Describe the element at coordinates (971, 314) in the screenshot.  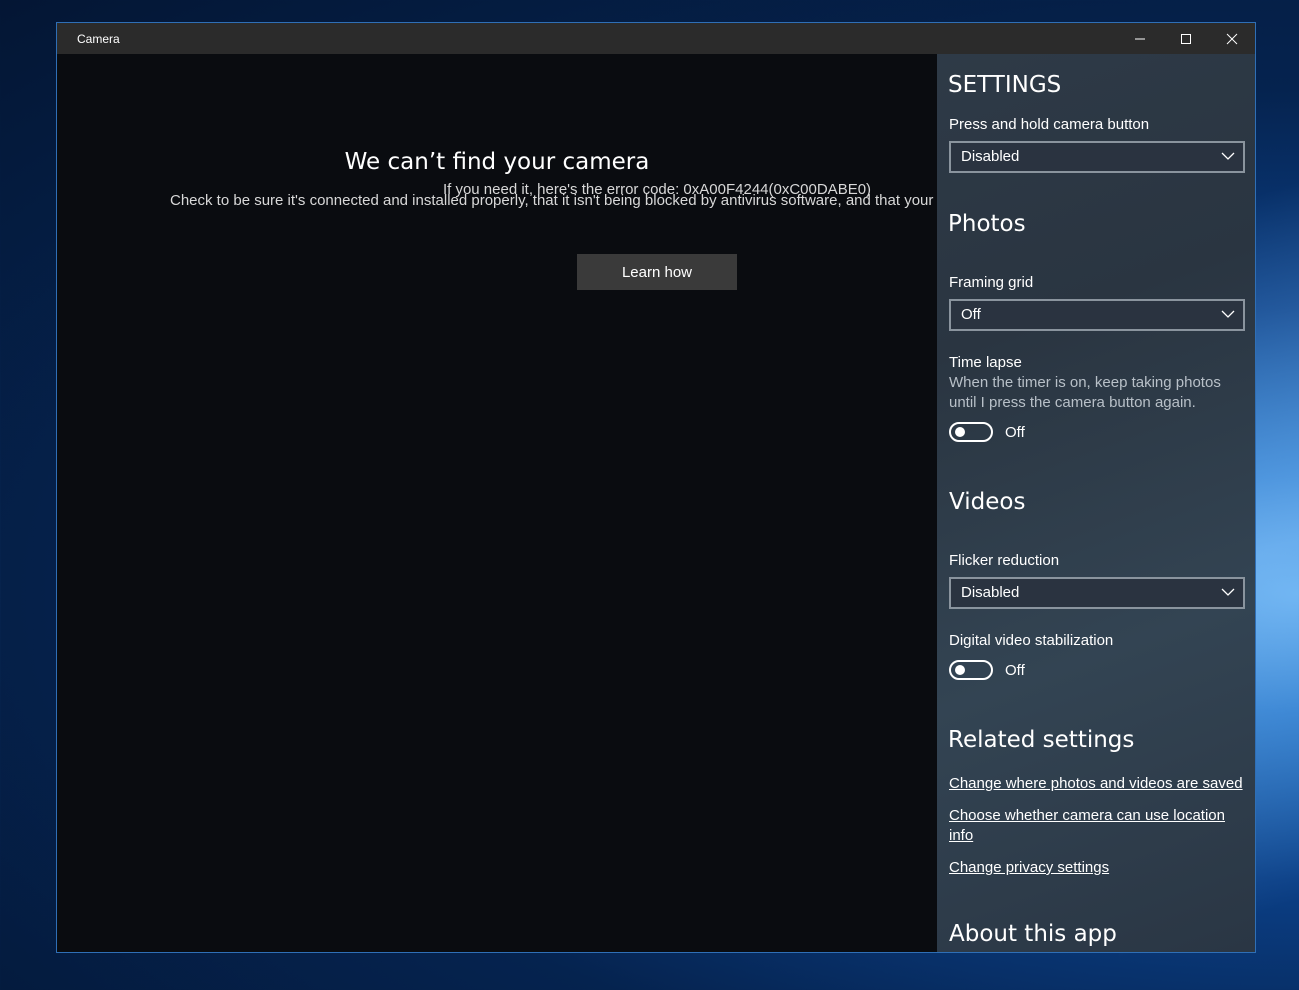
I see `framing-grid-value: Off` at that location.